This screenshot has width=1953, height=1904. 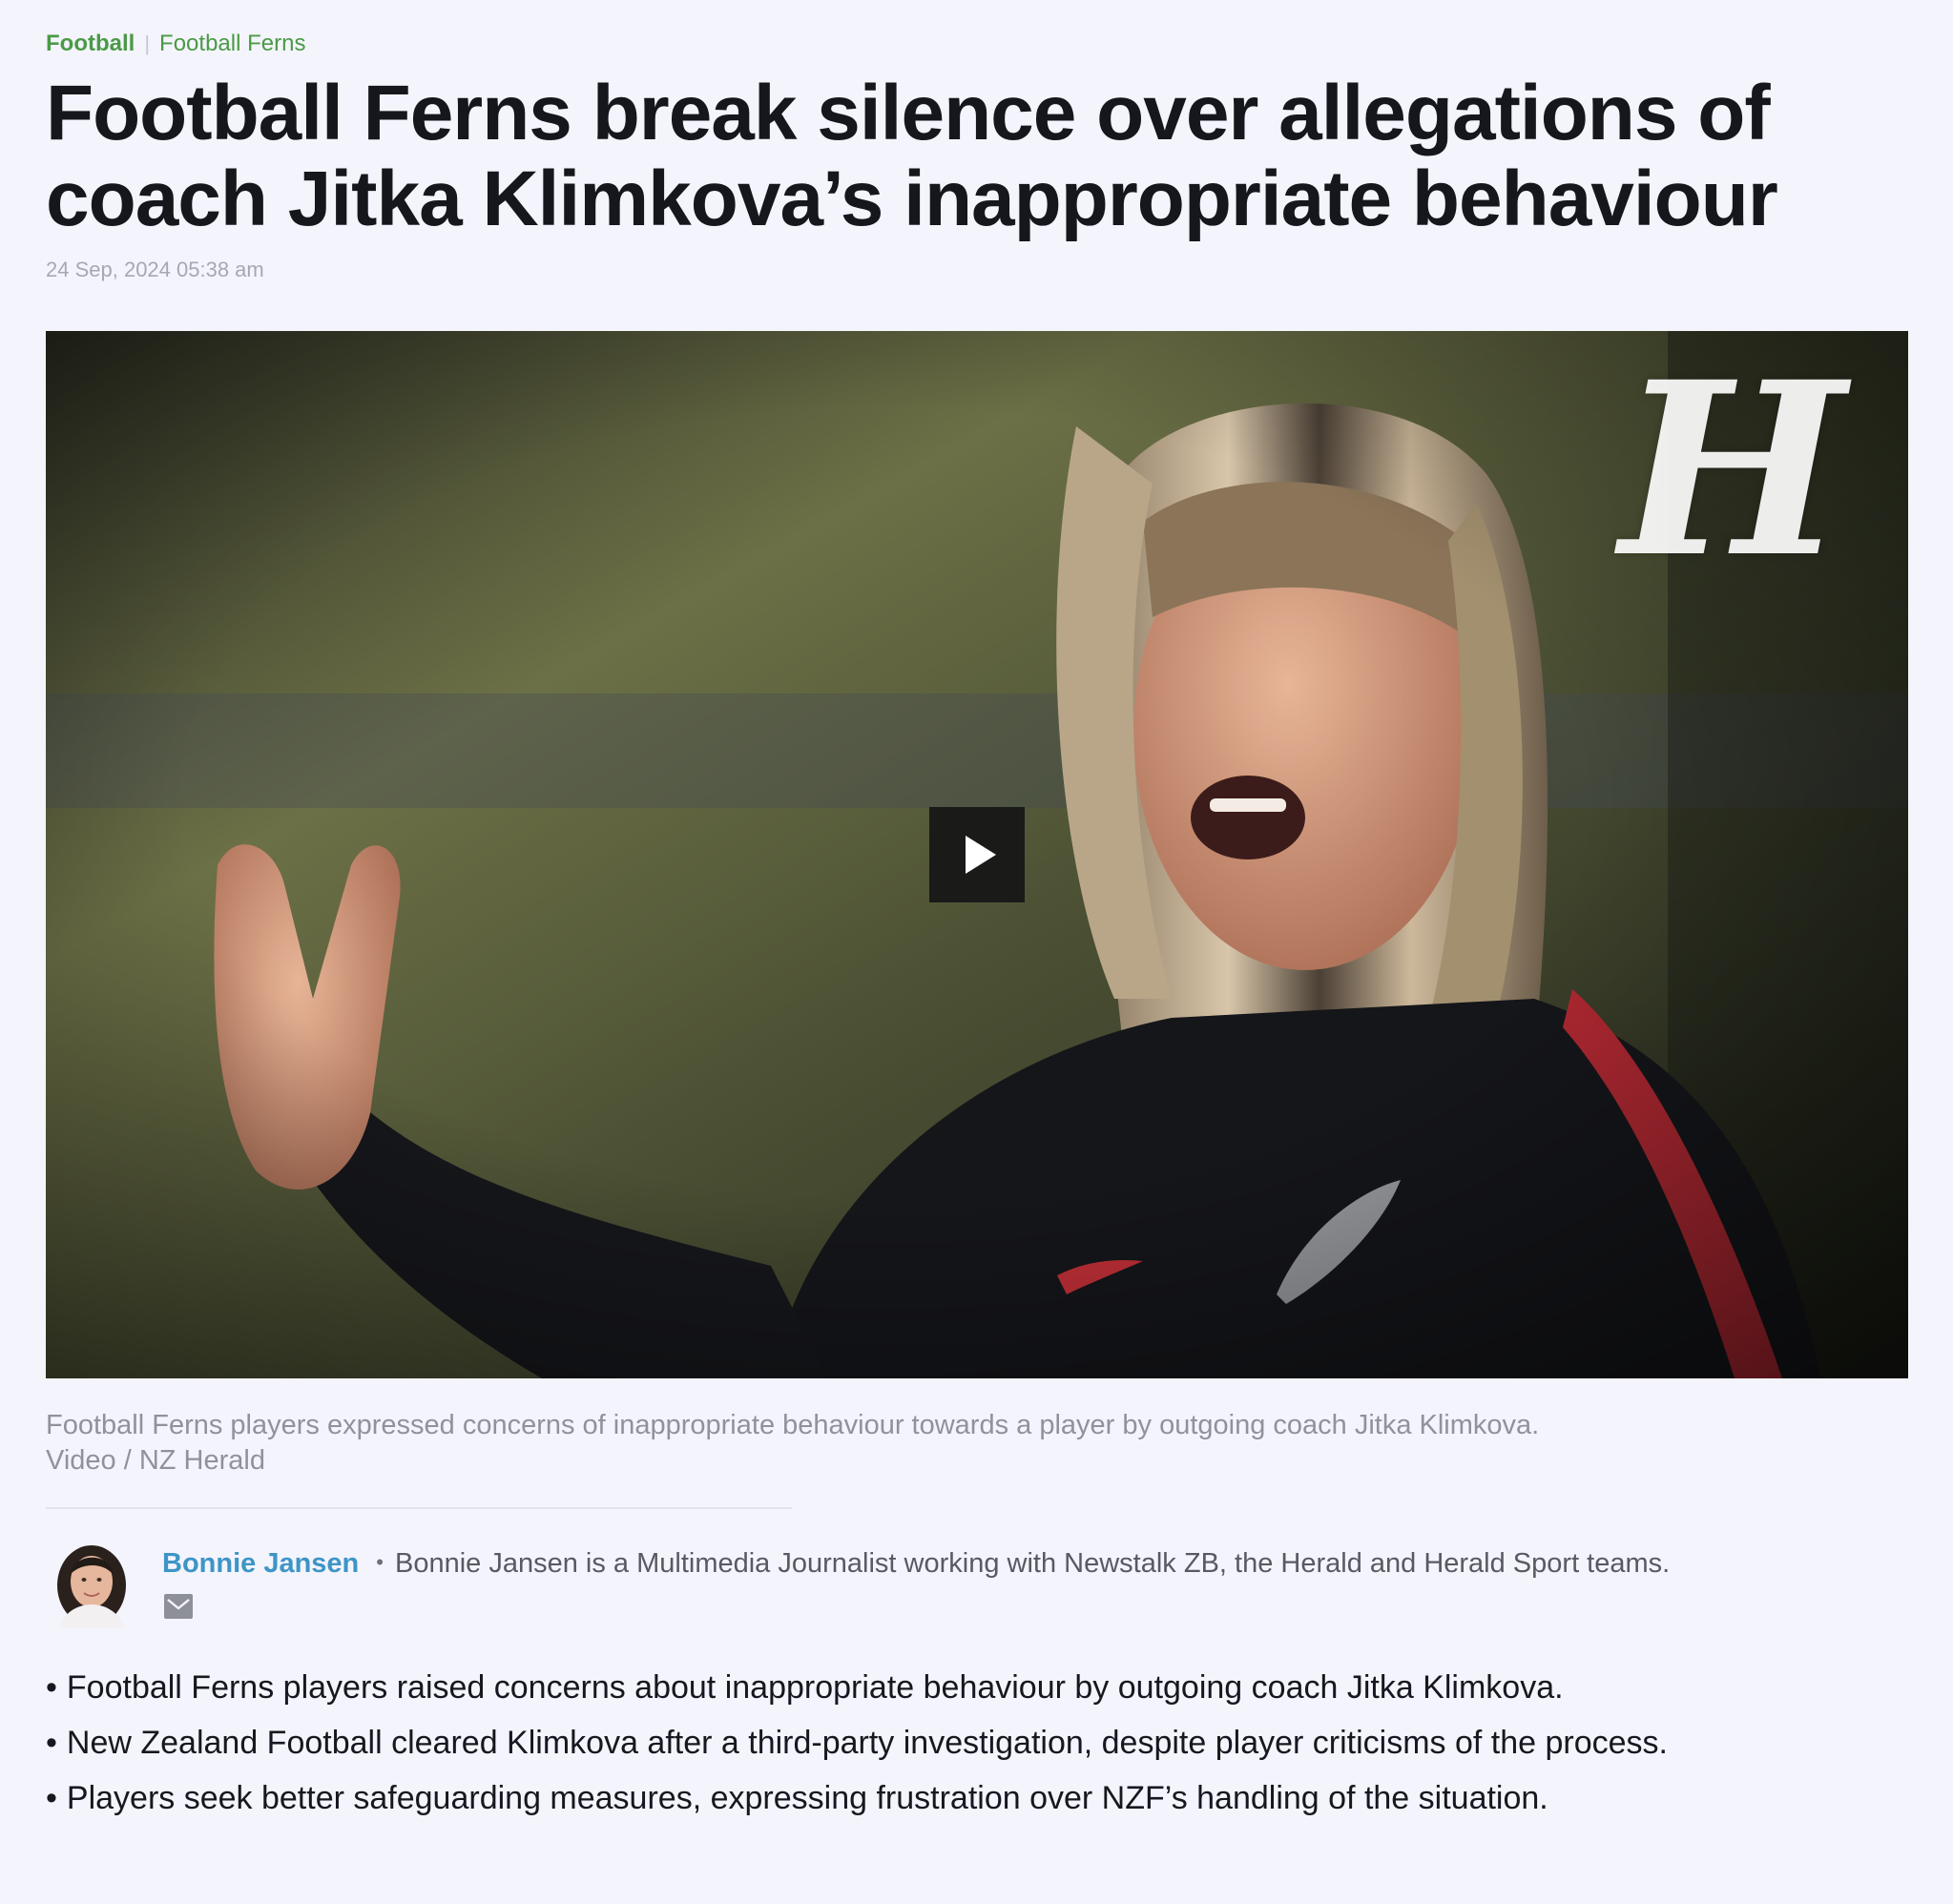 I want to click on divider, so click(x=419, y=1508).